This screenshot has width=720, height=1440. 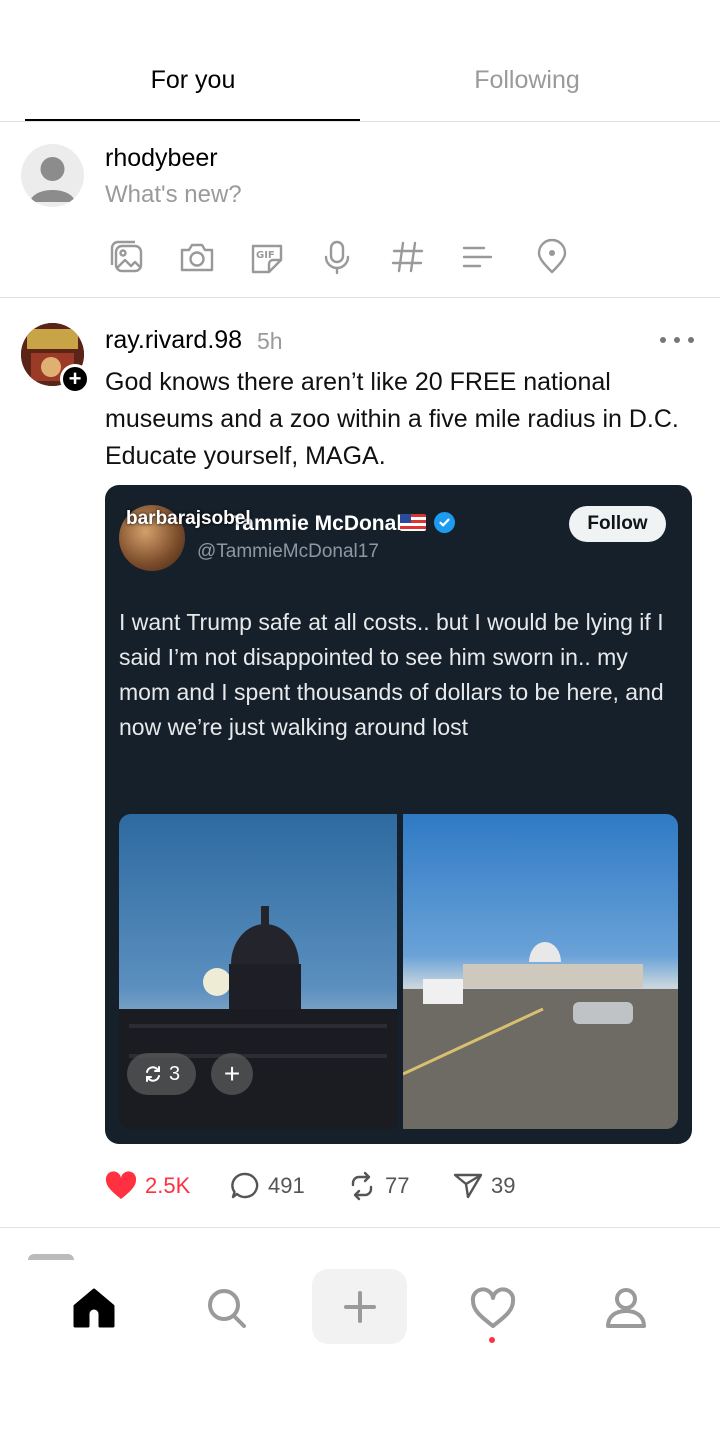 I want to click on composer-username: rhodybeer, so click(x=161, y=158).